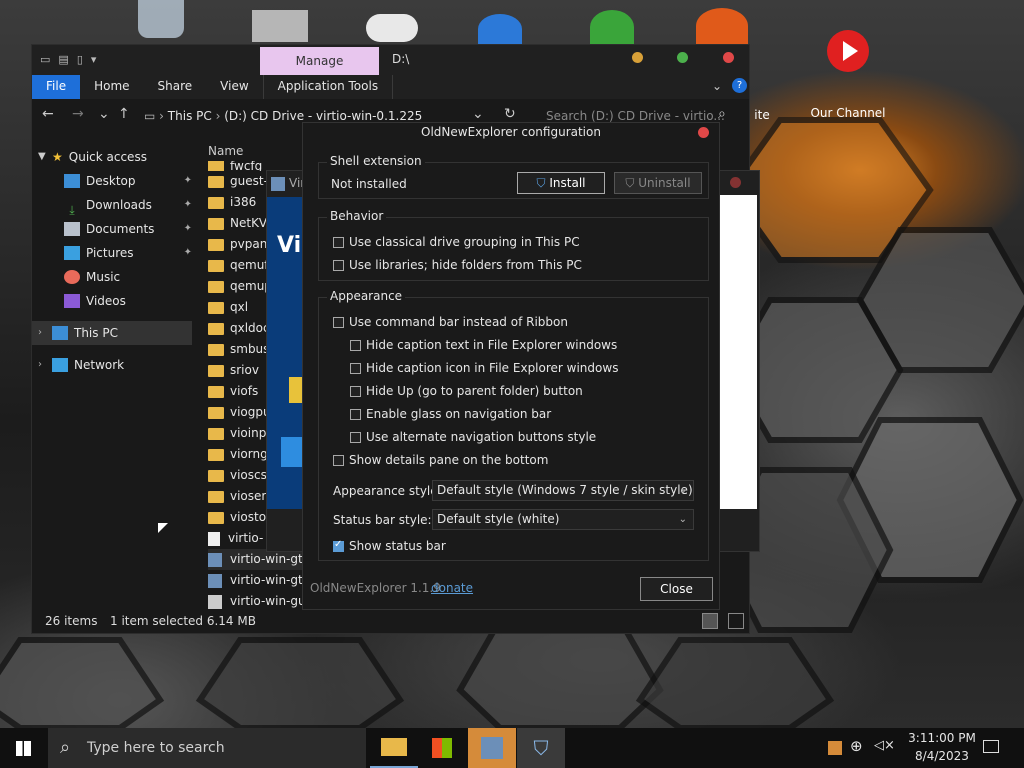 Image resolution: width=1024 pixels, height=768 pixels. What do you see at coordinates (375, 588) in the screenshot?
I see `version-label: OldNewExplorer 1.1.9` at bounding box center [375, 588].